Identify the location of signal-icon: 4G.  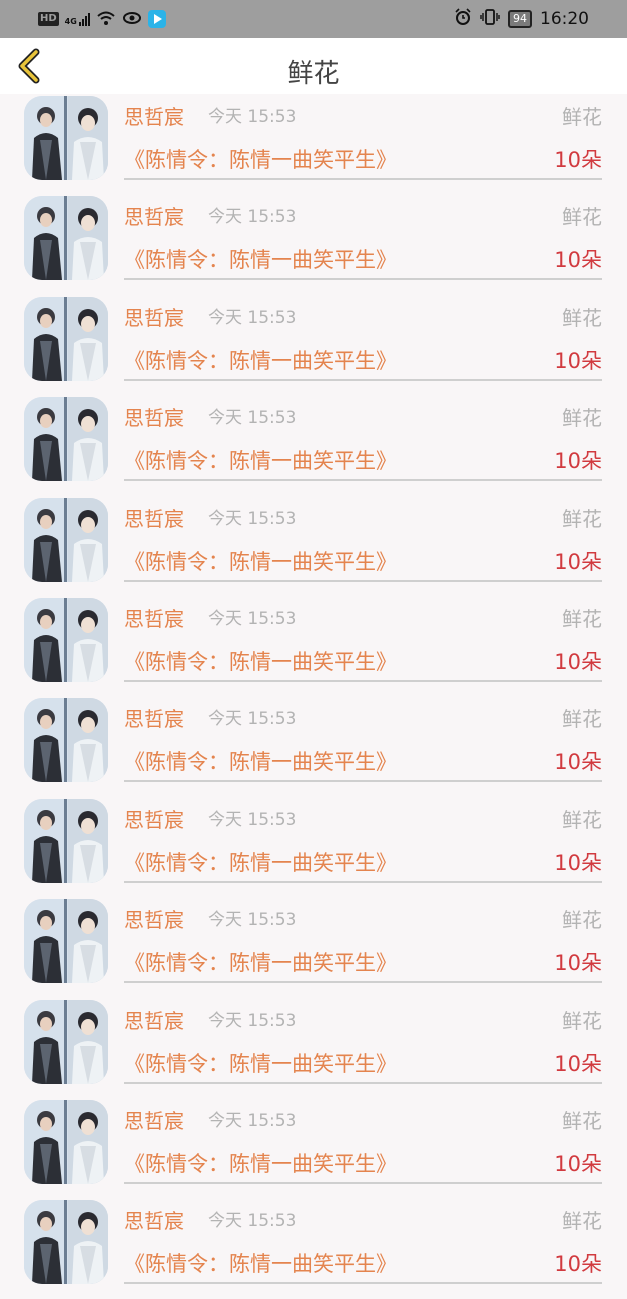
(77, 19).